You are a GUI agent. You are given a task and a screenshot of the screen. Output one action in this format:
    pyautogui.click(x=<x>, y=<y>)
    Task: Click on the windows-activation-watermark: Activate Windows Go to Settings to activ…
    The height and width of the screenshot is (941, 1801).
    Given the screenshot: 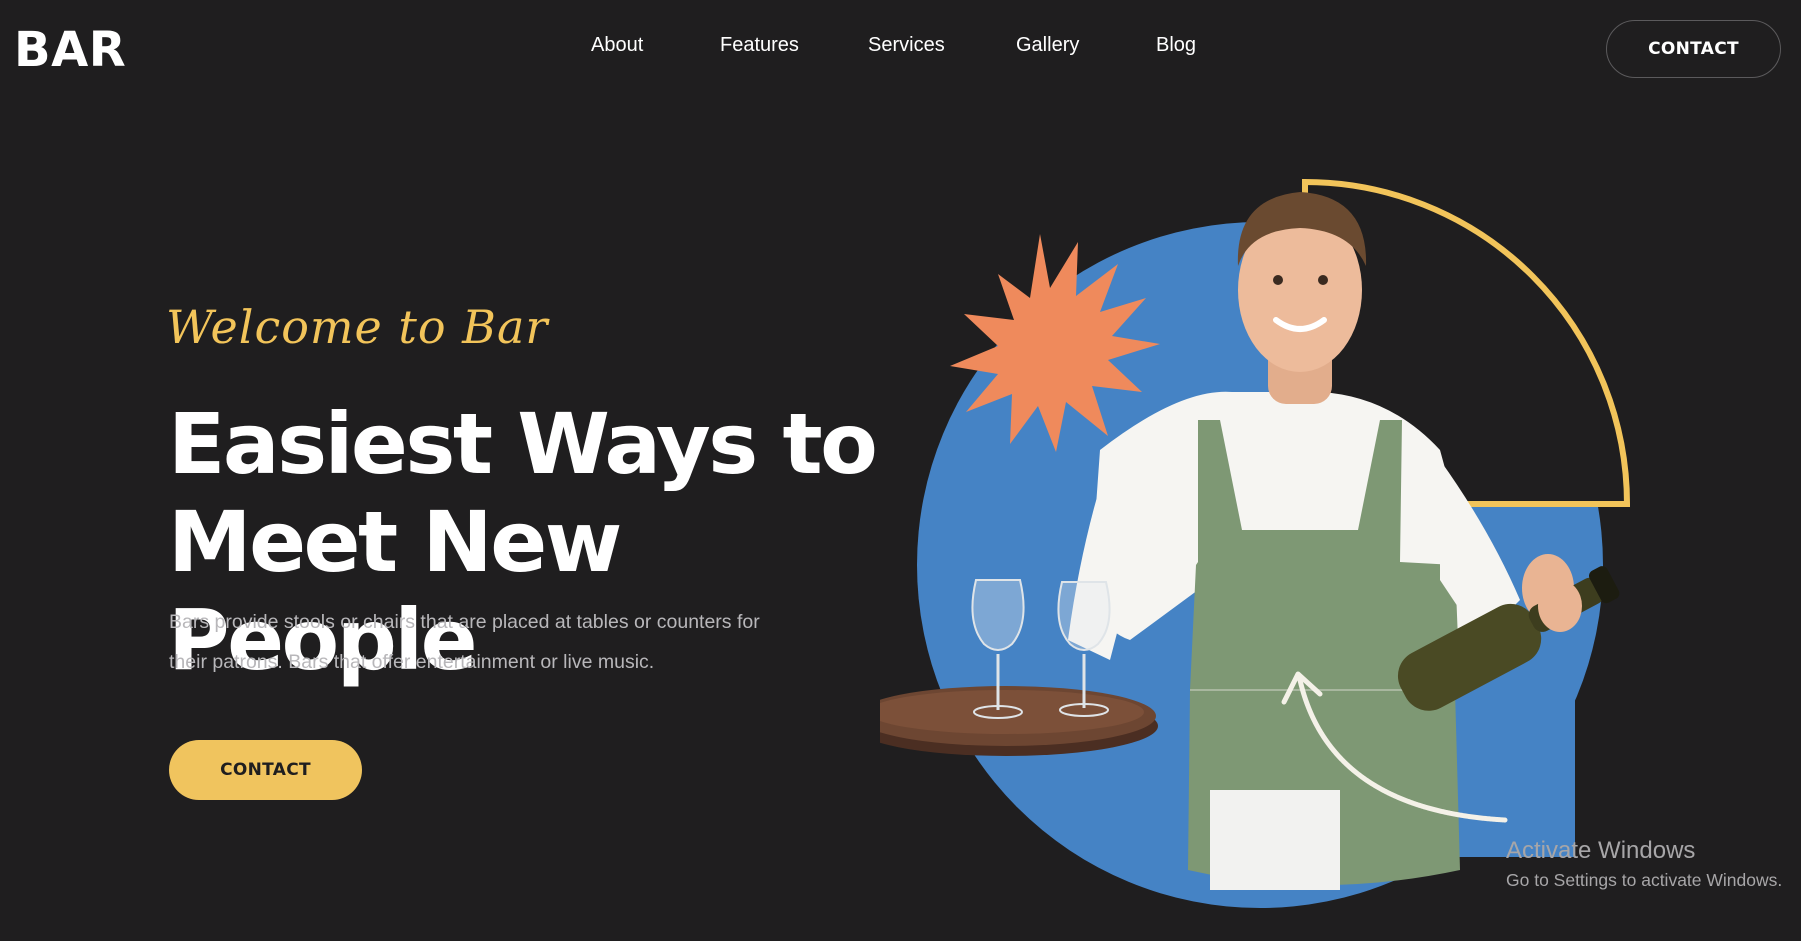 What is the action you would take?
    pyautogui.click(x=1644, y=864)
    